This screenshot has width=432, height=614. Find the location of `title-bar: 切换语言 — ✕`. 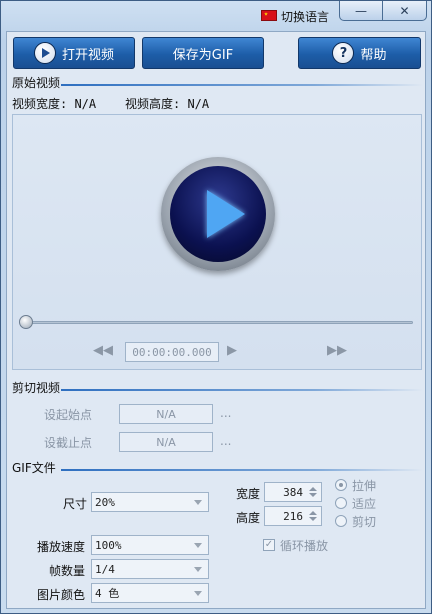

title-bar: 切换语言 — ✕ is located at coordinates (216, 16).